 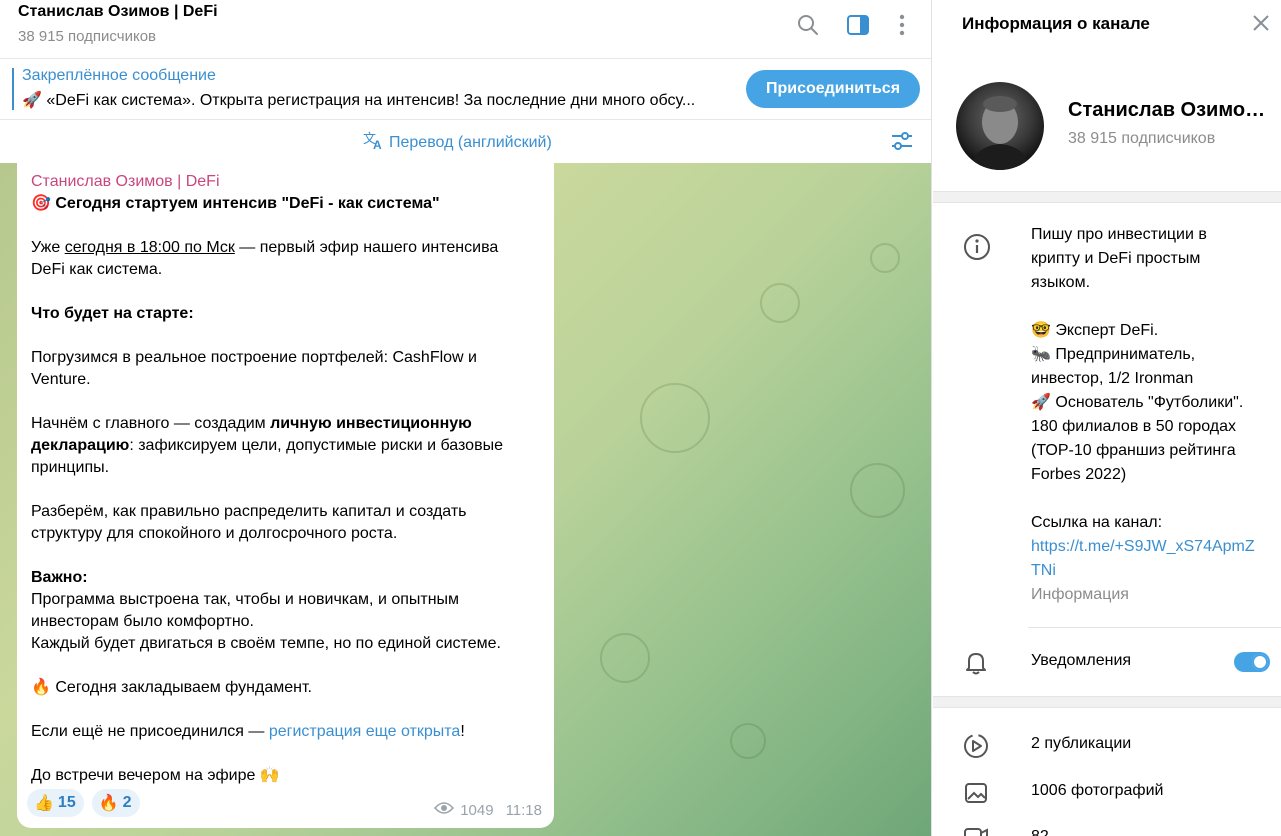 I want to click on reaction-count: 15, so click(x=66, y=802).